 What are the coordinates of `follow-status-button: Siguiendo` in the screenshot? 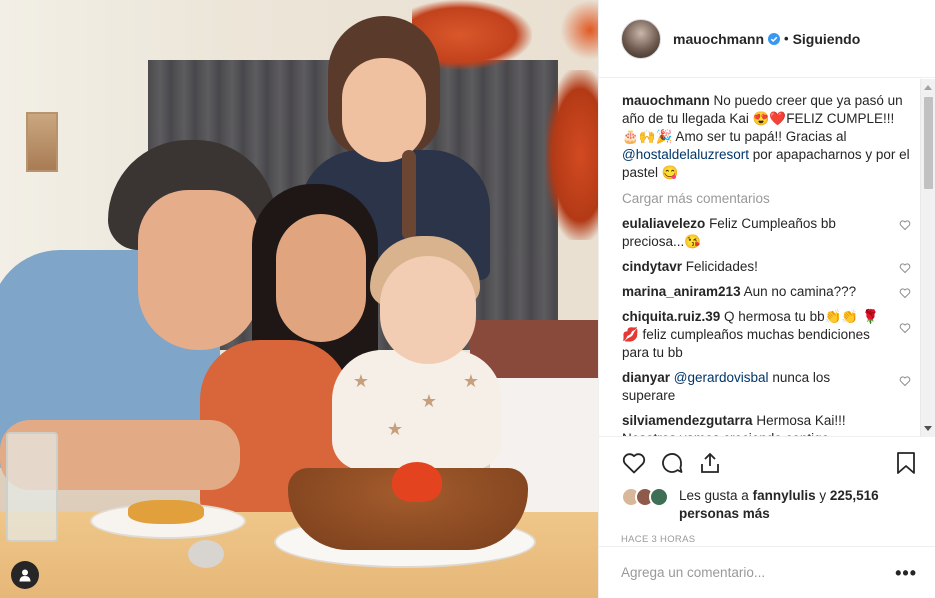 It's located at (827, 39).